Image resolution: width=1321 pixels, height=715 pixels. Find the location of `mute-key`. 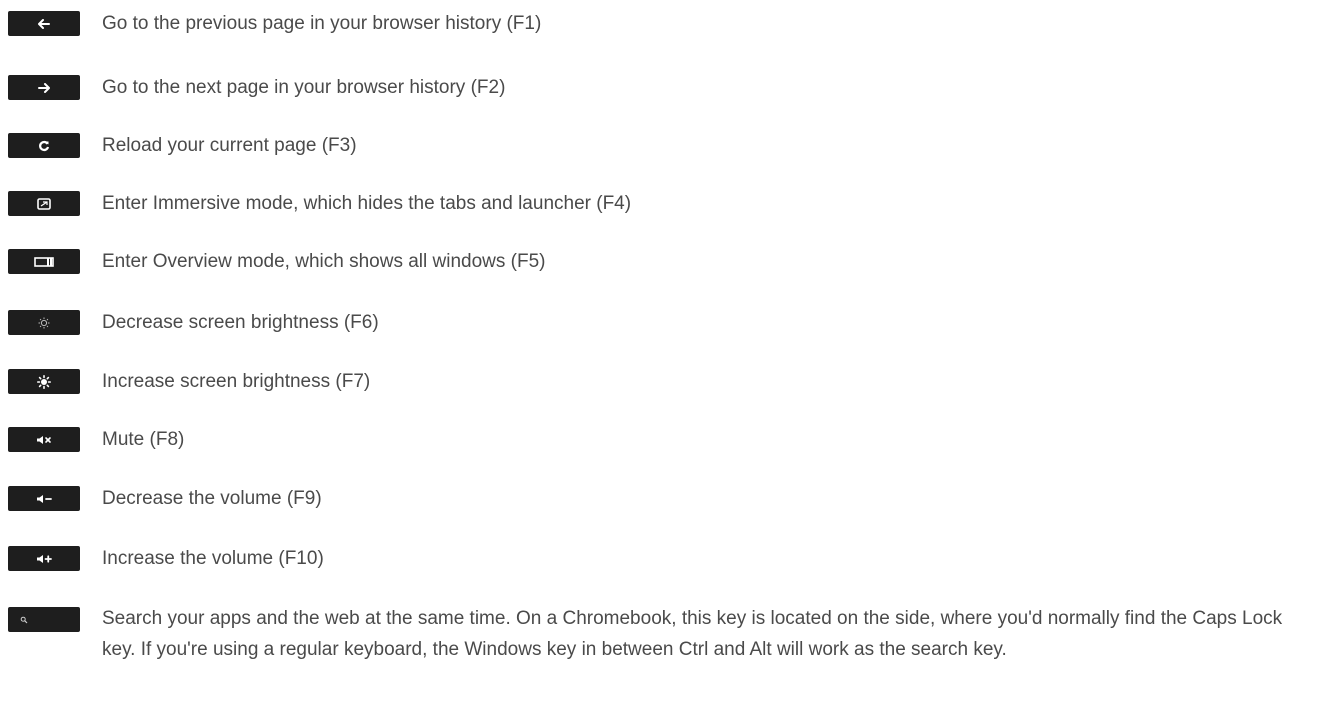

mute-key is located at coordinates (44, 439).